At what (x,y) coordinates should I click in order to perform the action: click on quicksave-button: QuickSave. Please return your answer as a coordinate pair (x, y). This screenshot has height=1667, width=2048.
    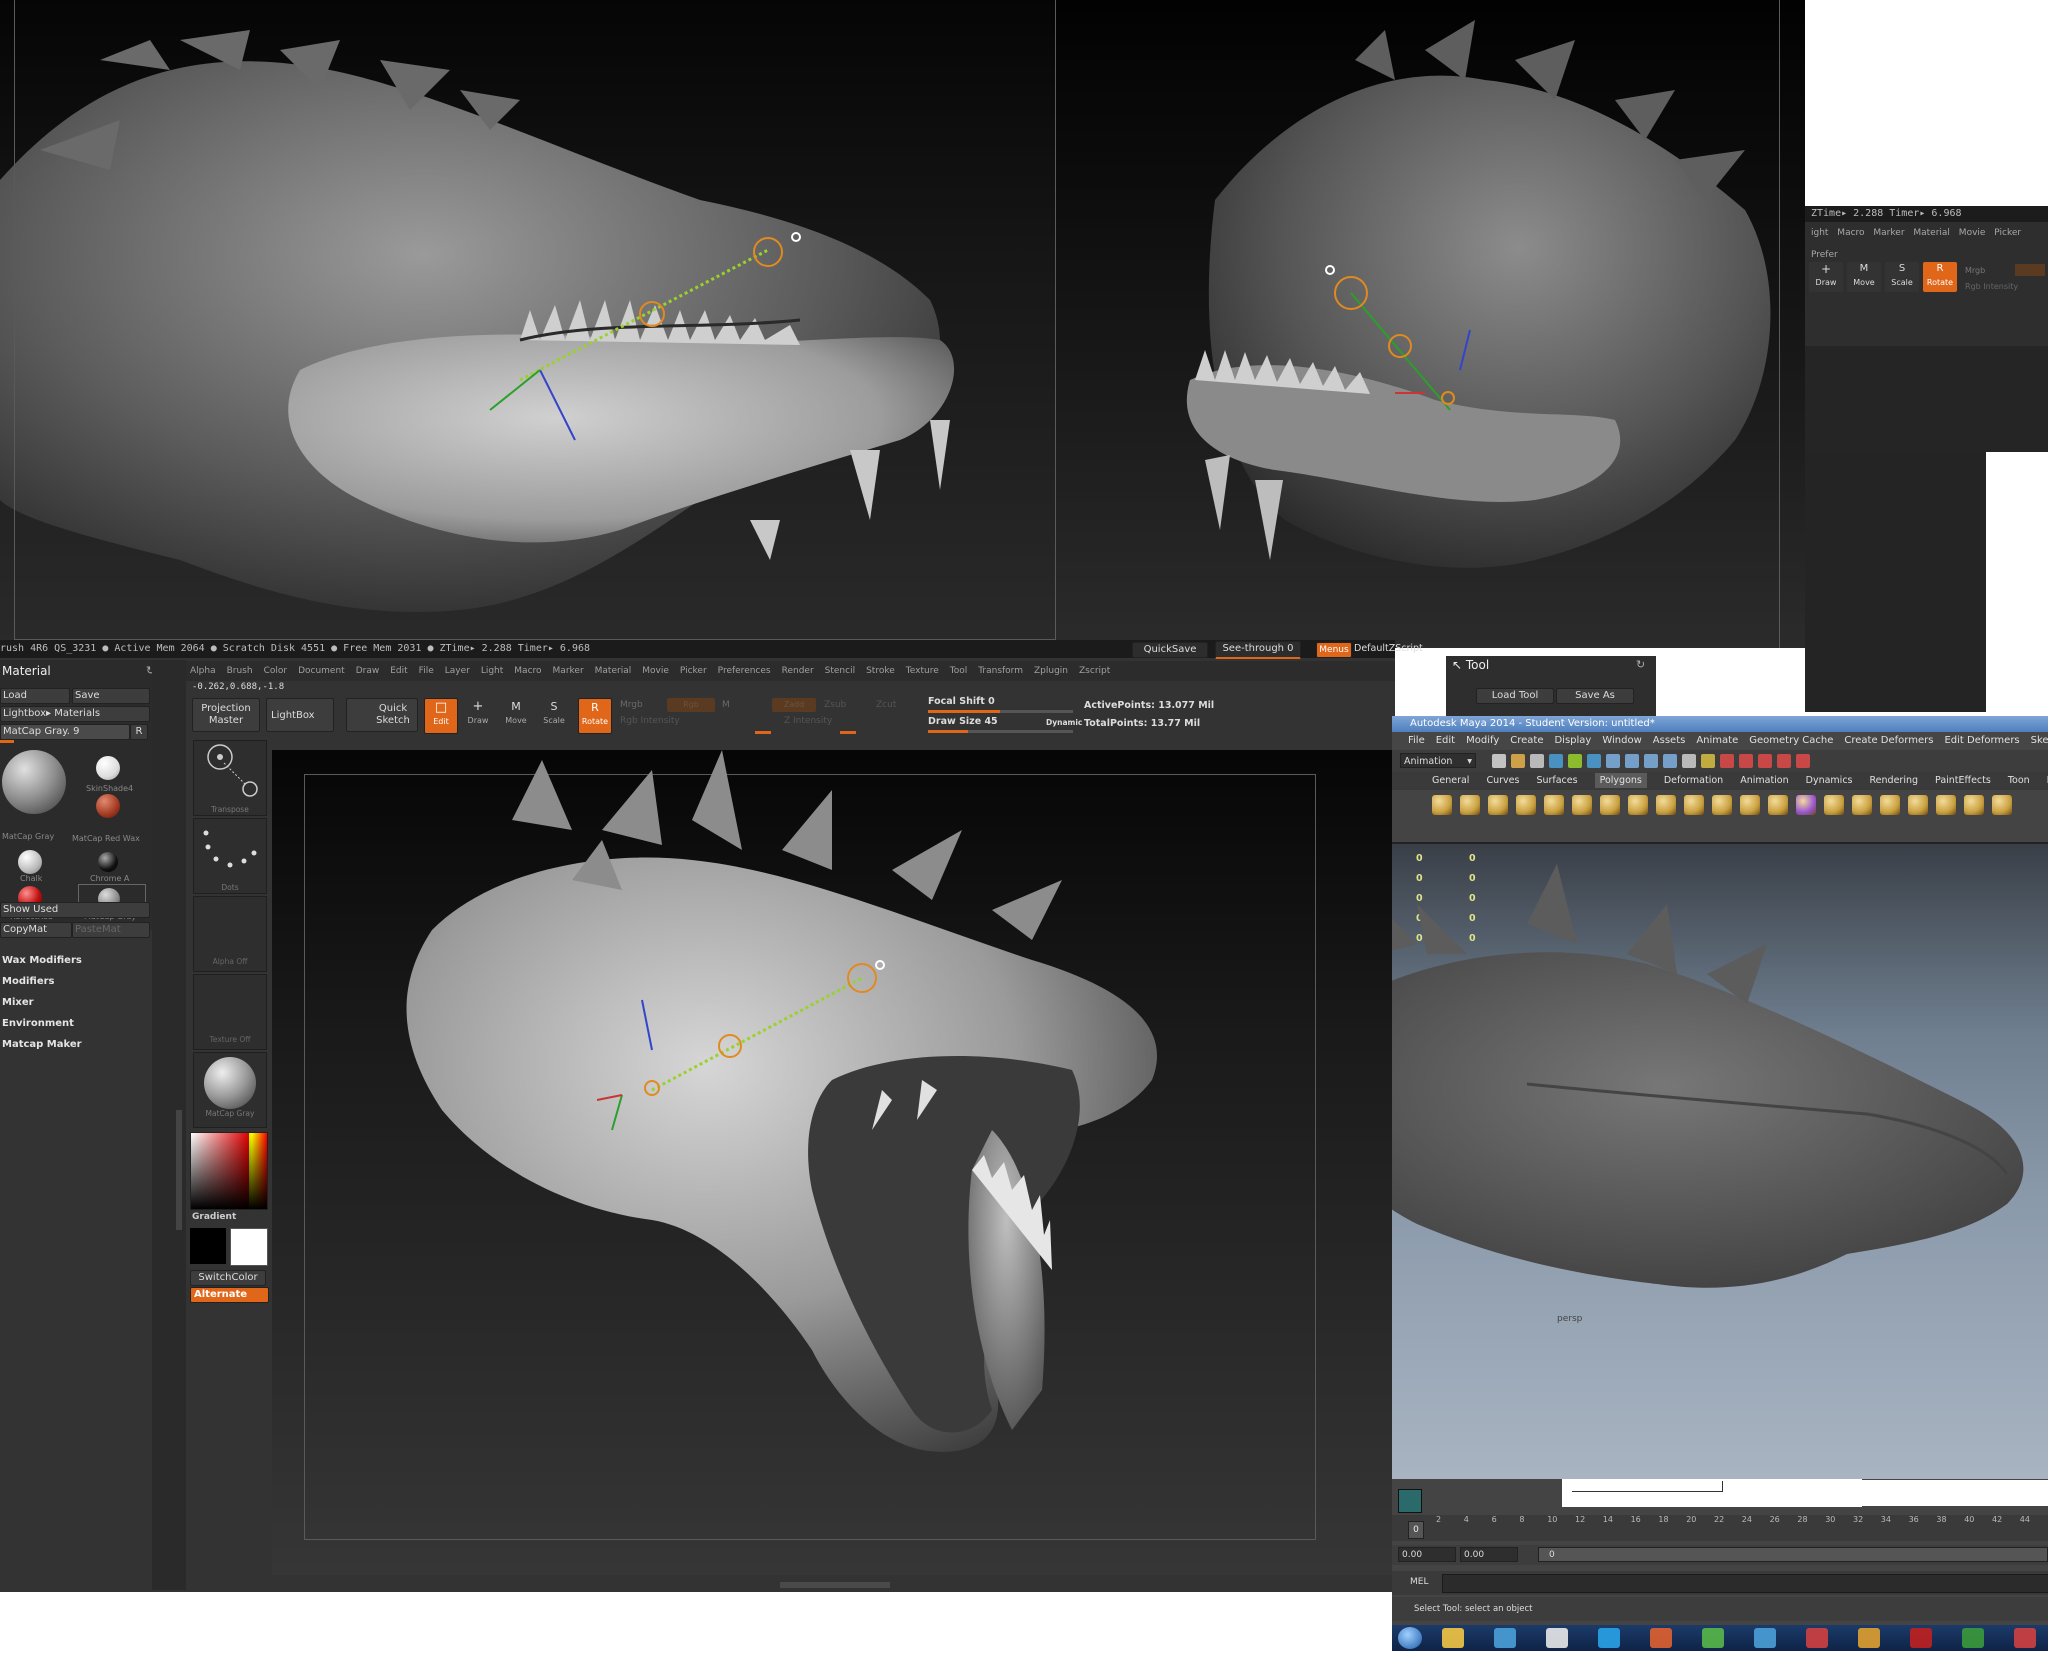
    Looking at the image, I should click on (1170, 650).